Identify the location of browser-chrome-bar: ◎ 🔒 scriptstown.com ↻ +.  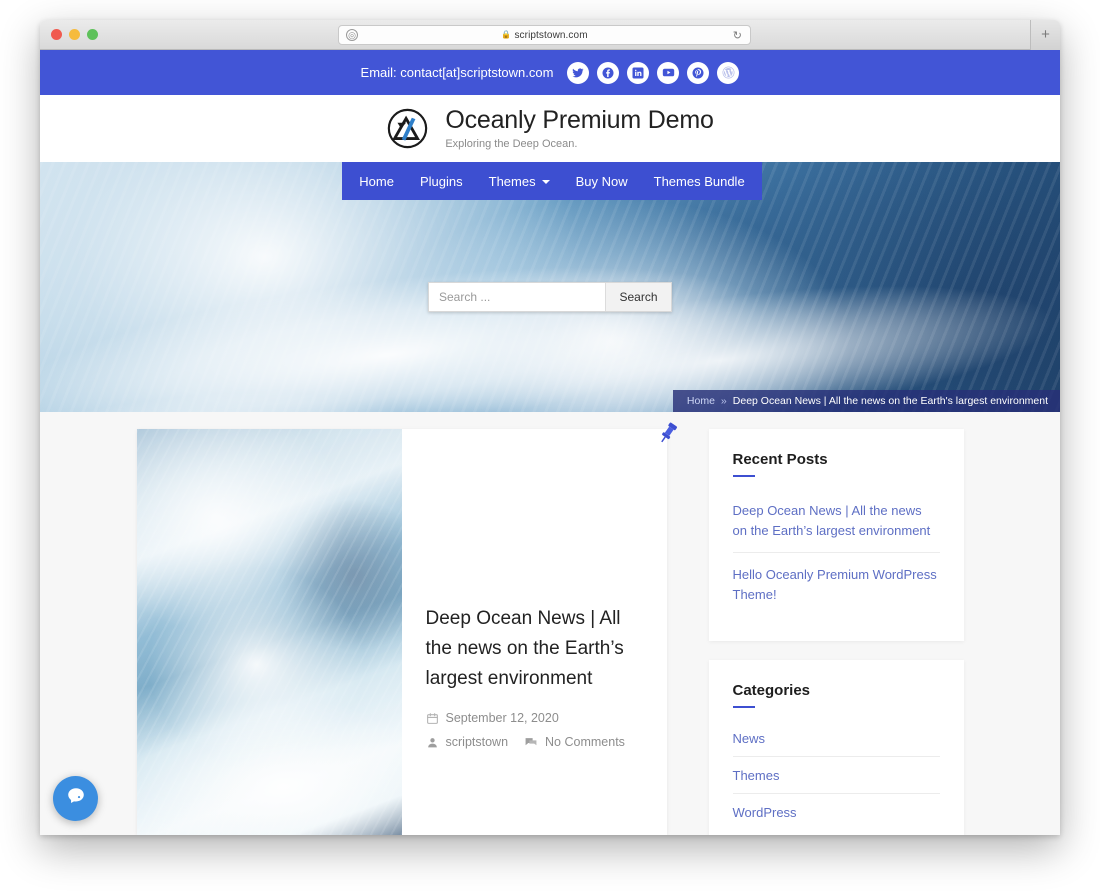
(550, 35).